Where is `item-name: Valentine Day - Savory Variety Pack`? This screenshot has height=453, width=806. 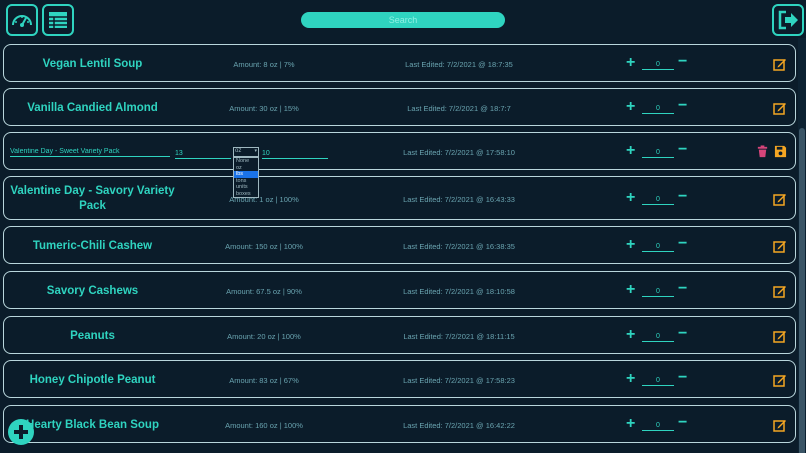
item-name: Valentine Day - Savory Variety Pack is located at coordinates (92, 198).